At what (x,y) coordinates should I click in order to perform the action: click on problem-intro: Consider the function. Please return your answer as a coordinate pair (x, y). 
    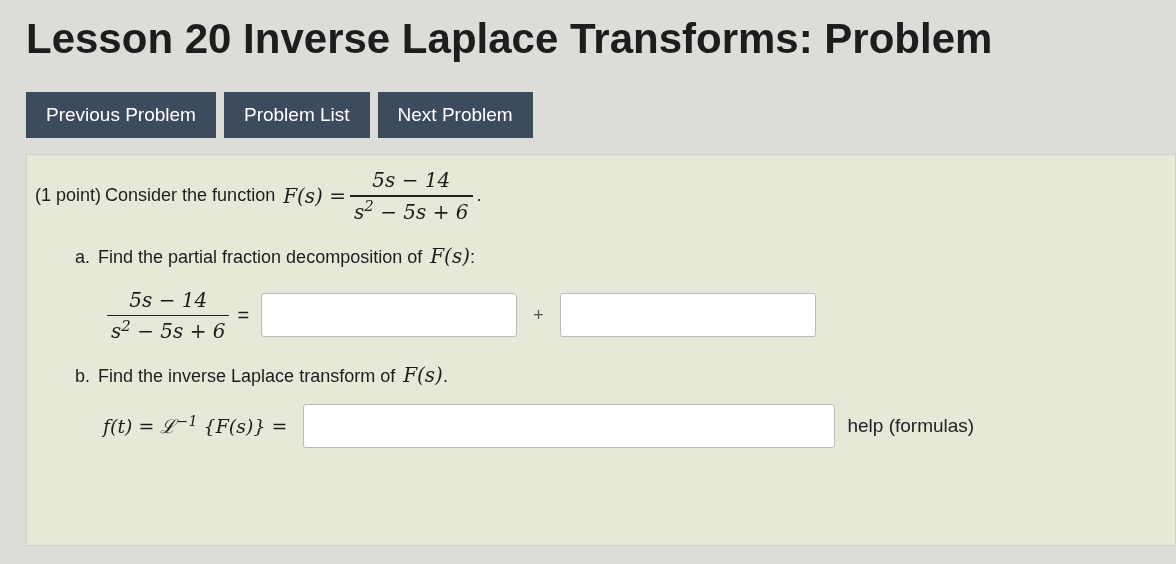
    Looking at the image, I should click on (190, 196).